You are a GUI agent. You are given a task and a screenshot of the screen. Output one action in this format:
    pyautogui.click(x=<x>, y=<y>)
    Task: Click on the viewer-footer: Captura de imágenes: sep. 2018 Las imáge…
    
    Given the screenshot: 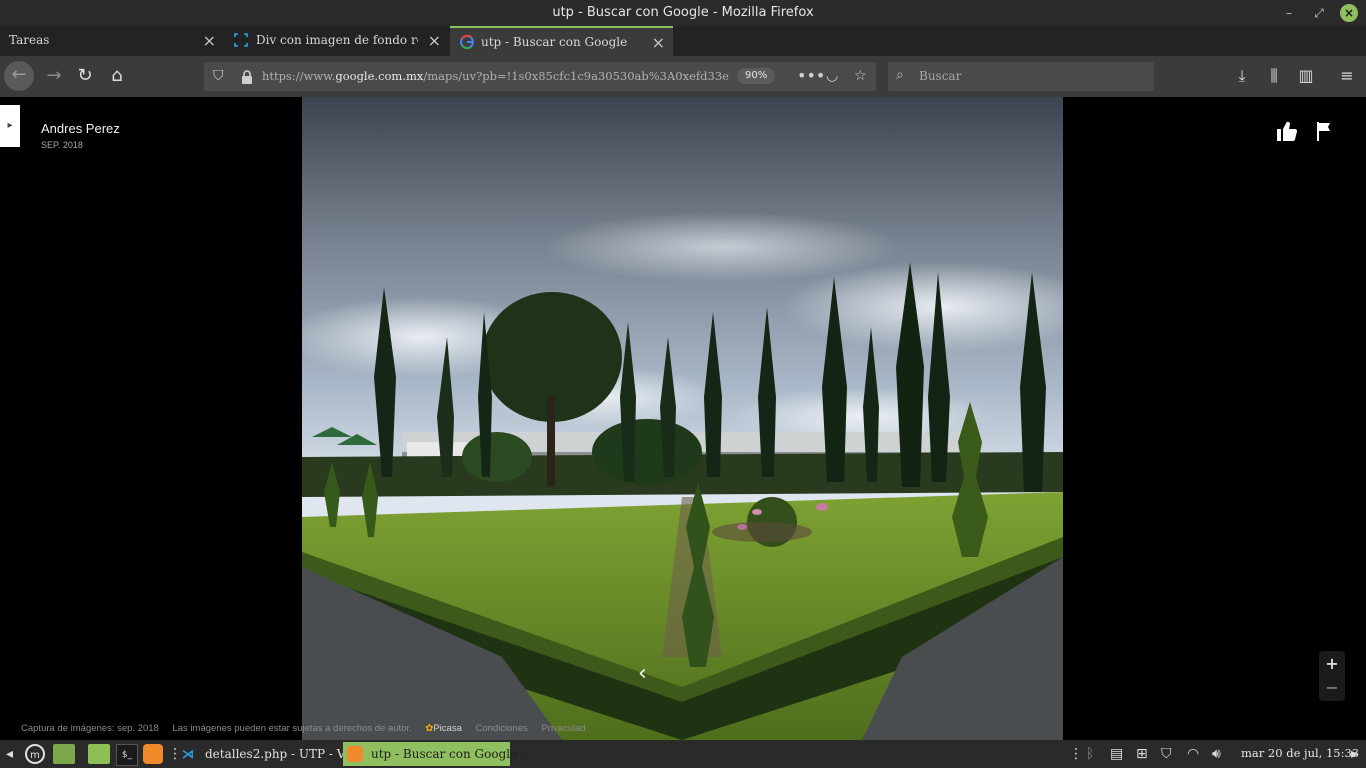 What is the action you would take?
    pyautogui.click(x=309, y=728)
    